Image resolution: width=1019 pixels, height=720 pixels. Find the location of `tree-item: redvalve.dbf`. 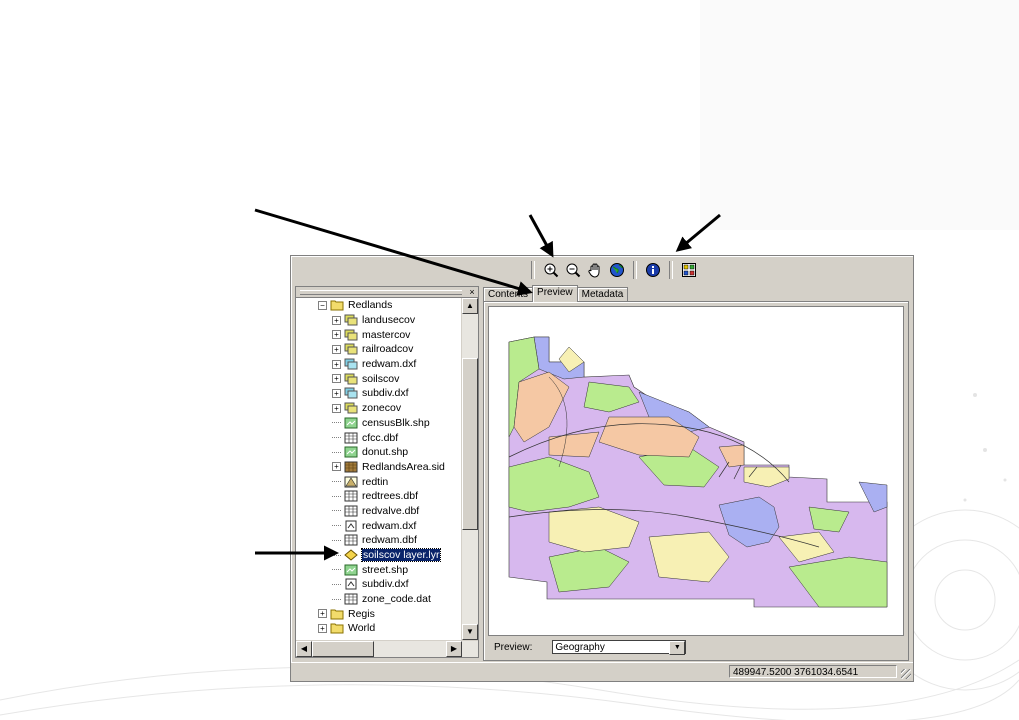

tree-item: redvalve.dbf is located at coordinates (379, 511).